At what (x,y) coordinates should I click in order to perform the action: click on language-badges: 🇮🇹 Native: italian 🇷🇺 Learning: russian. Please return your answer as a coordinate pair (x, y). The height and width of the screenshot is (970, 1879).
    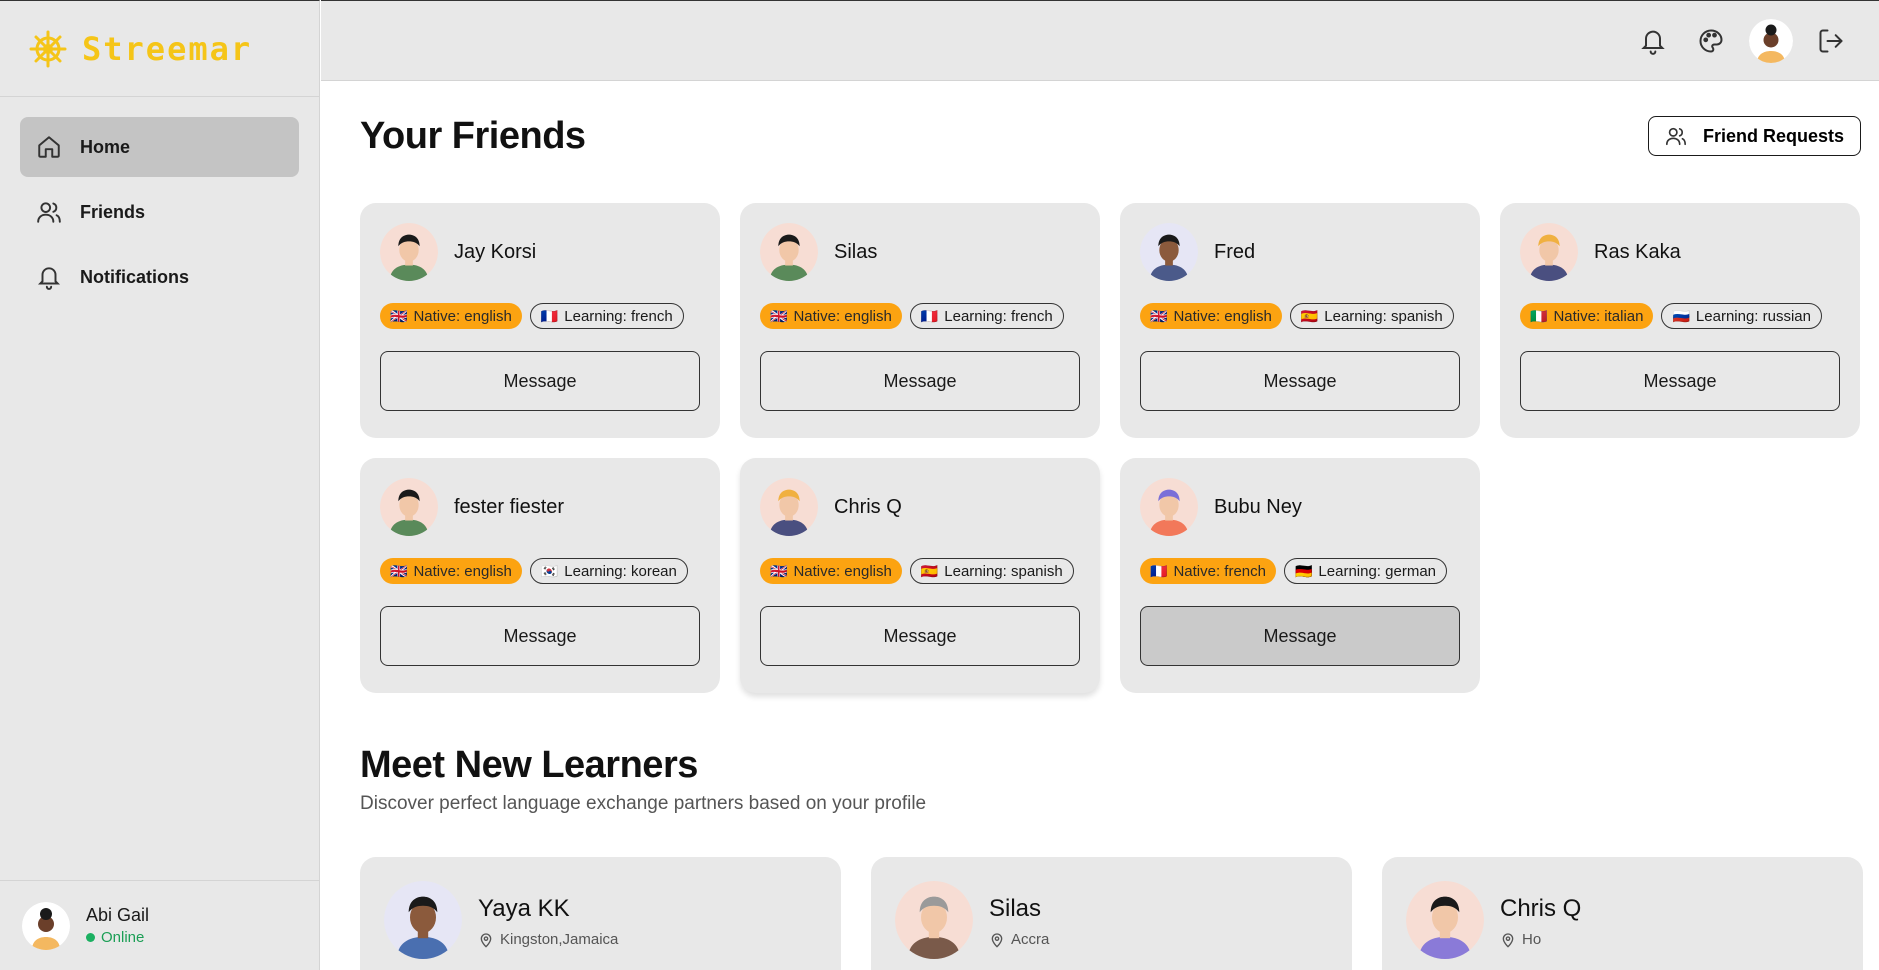
    Looking at the image, I should click on (1680, 316).